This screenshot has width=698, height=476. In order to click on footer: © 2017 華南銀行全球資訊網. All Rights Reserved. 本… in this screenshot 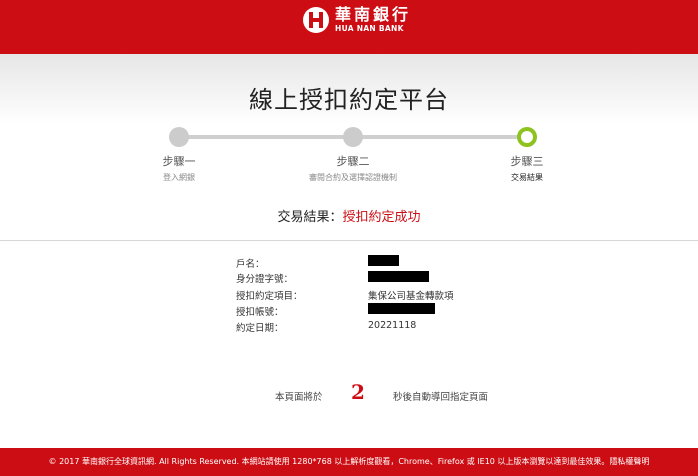, I will do `click(349, 462)`.